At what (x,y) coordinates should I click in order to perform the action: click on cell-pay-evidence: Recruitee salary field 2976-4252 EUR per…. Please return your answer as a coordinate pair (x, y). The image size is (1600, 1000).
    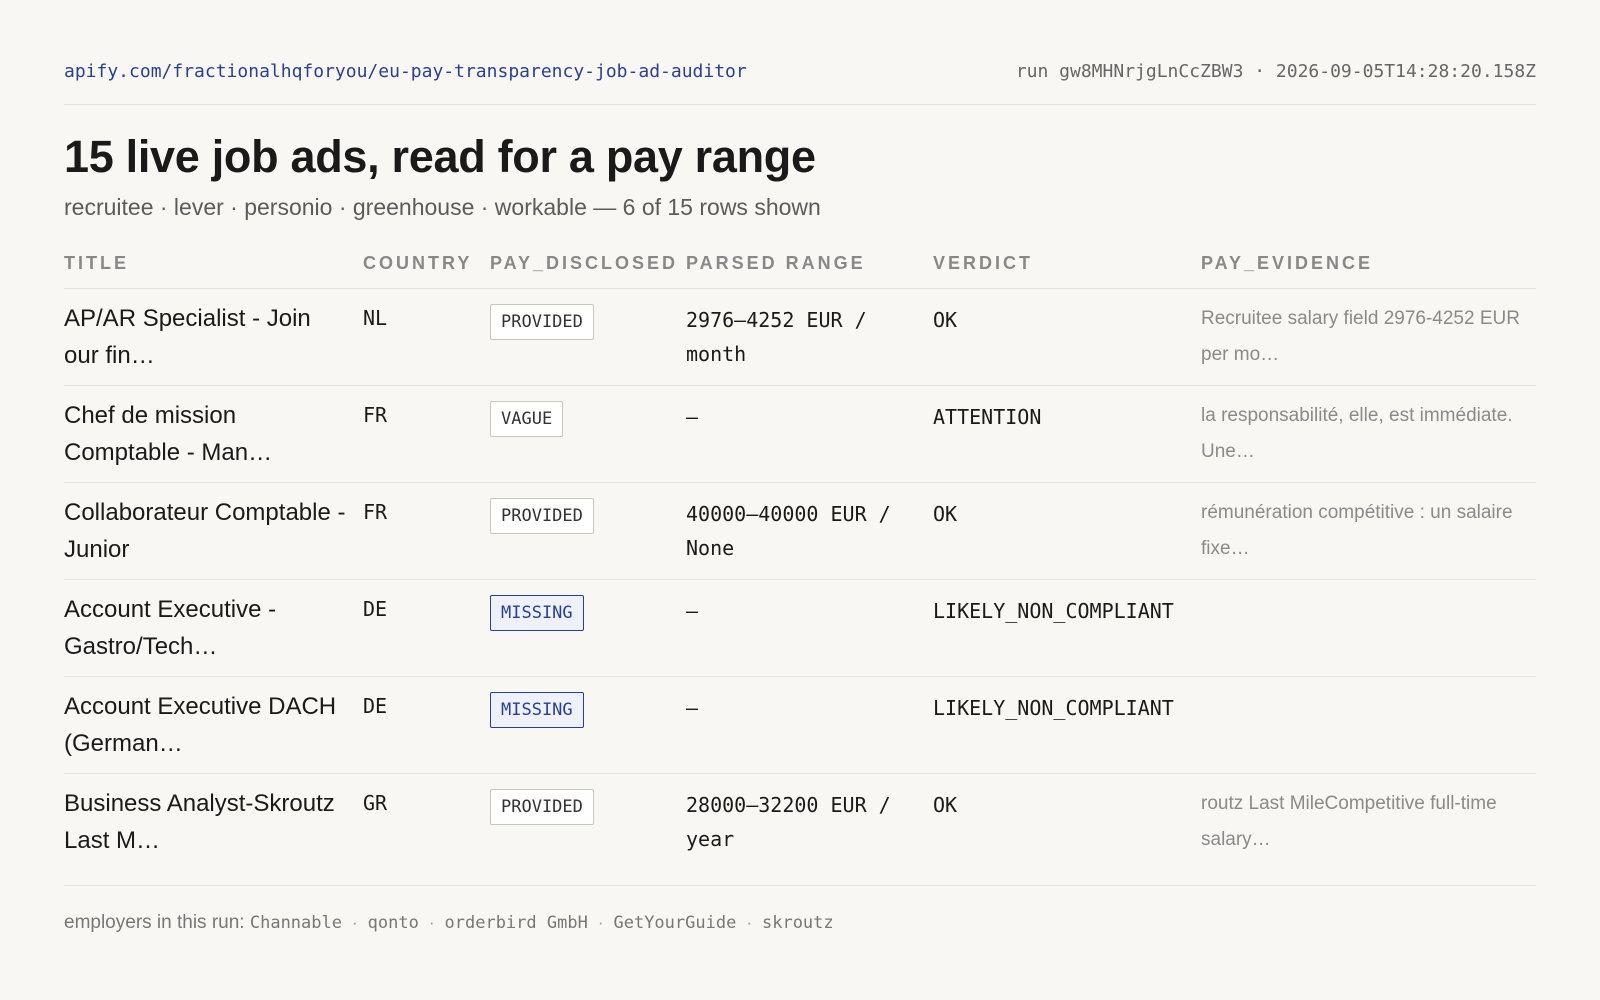
    Looking at the image, I should click on (1368, 337).